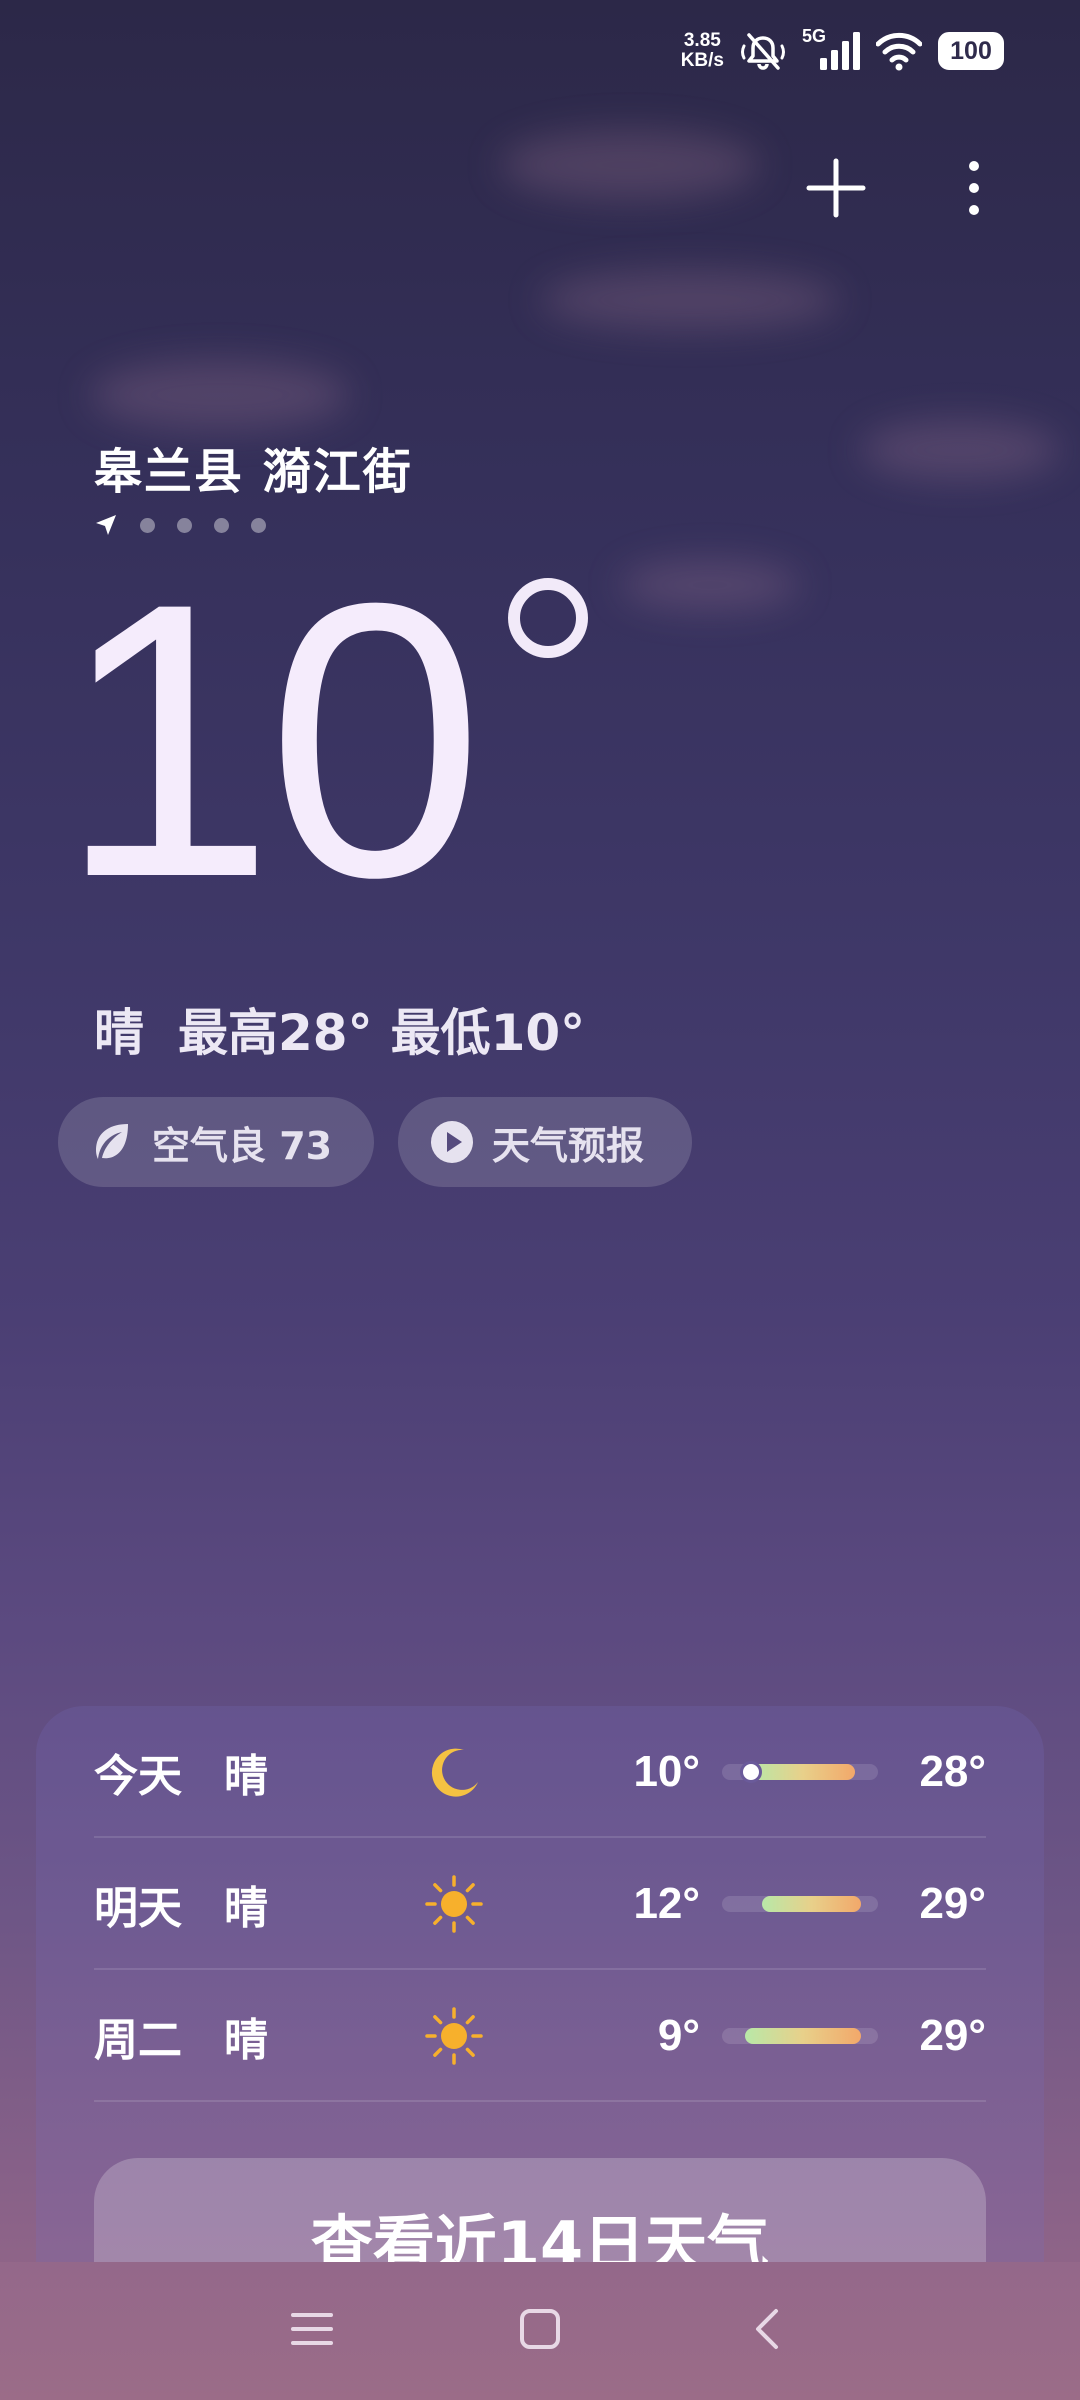  Describe the element at coordinates (831, 49) in the screenshot. I see `signal-icon: 5G` at that location.